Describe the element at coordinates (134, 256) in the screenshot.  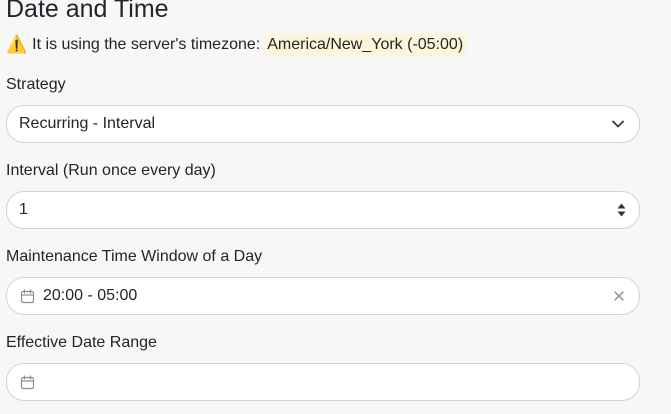
I see `time-window-label: Maintenance Time Window of a Day` at that location.